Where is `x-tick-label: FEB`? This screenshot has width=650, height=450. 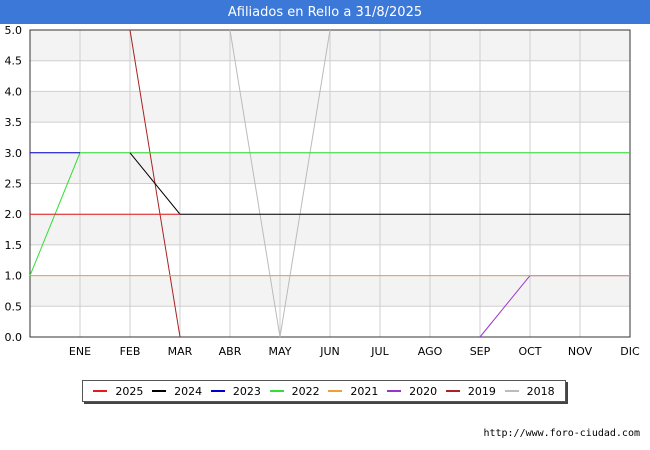
x-tick-label: FEB is located at coordinates (130, 351).